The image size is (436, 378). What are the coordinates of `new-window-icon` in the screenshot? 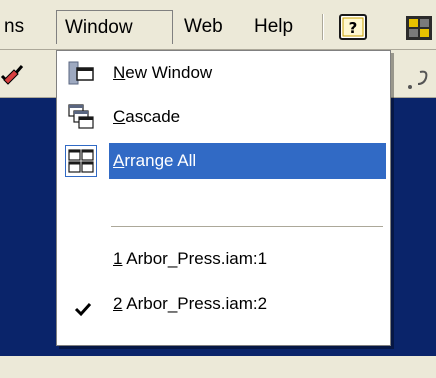 It's located at (81, 73).